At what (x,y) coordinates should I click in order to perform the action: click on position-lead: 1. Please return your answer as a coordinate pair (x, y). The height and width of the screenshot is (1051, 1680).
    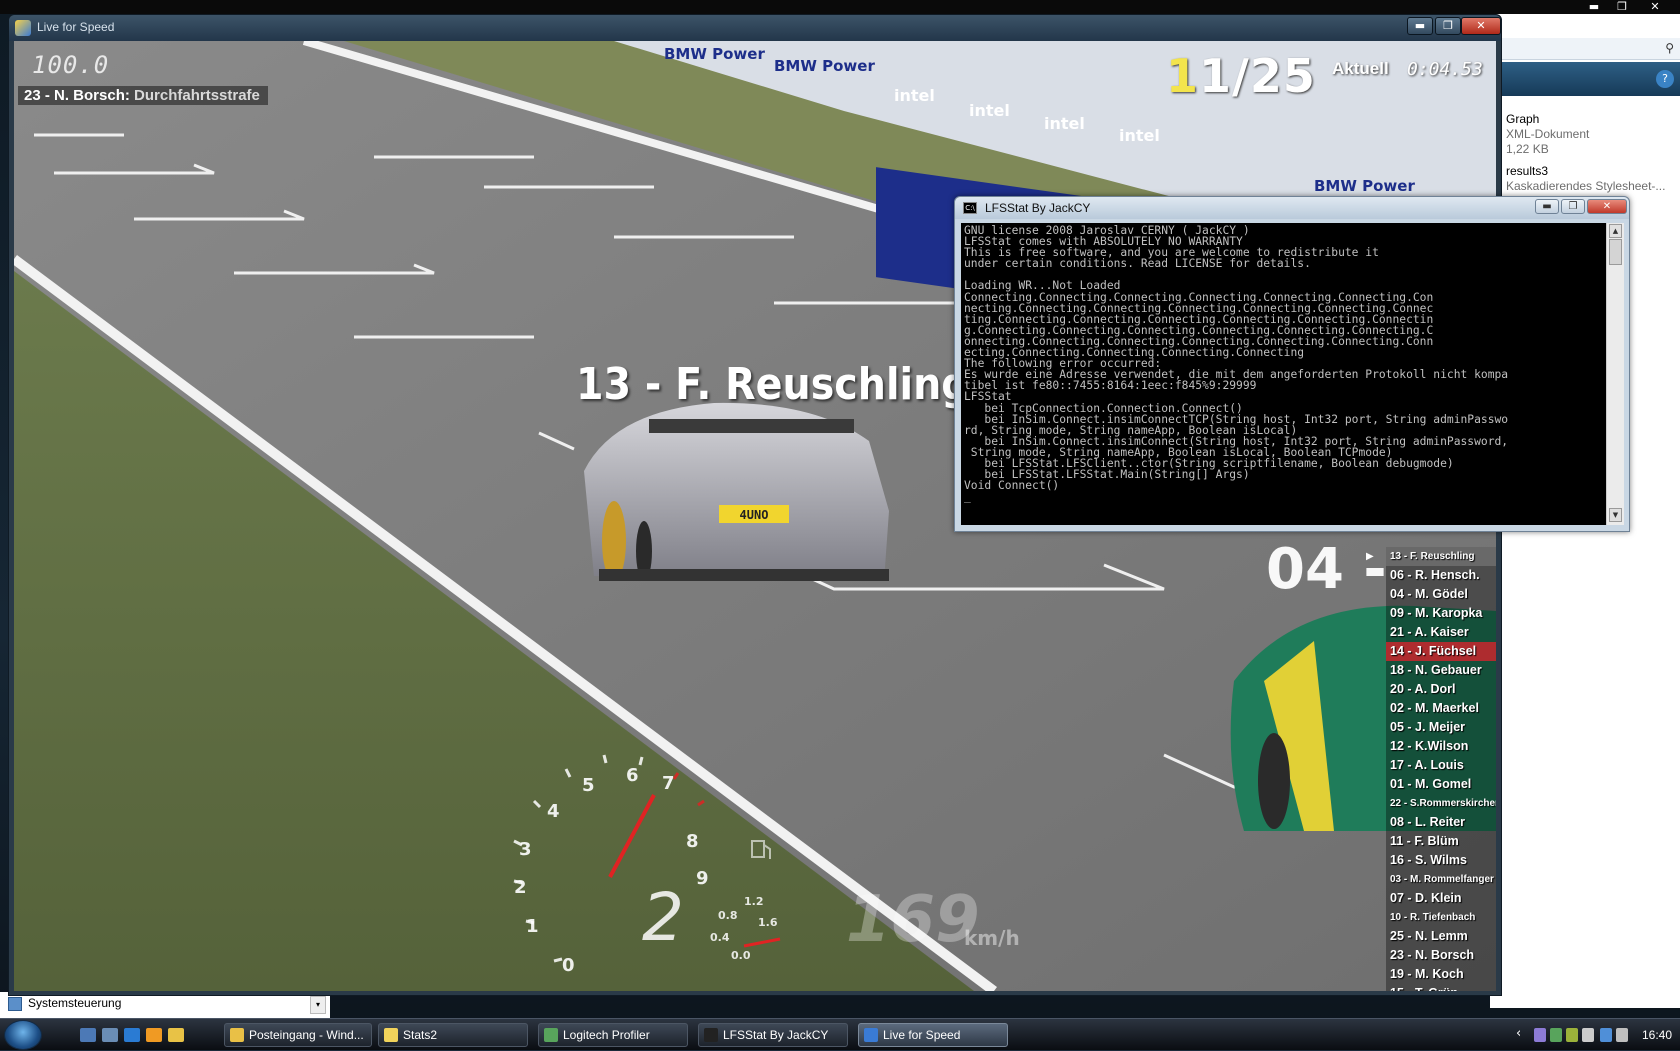
    Looking at the image, I should click on (1183, 76).